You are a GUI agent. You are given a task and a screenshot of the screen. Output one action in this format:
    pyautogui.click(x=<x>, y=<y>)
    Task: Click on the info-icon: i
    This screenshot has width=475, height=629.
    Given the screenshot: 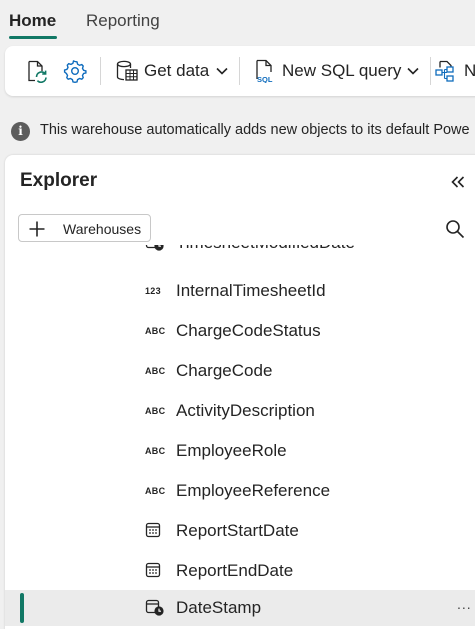 What is the action you would take?
    pyautogui.click(x=20, y=131)
    